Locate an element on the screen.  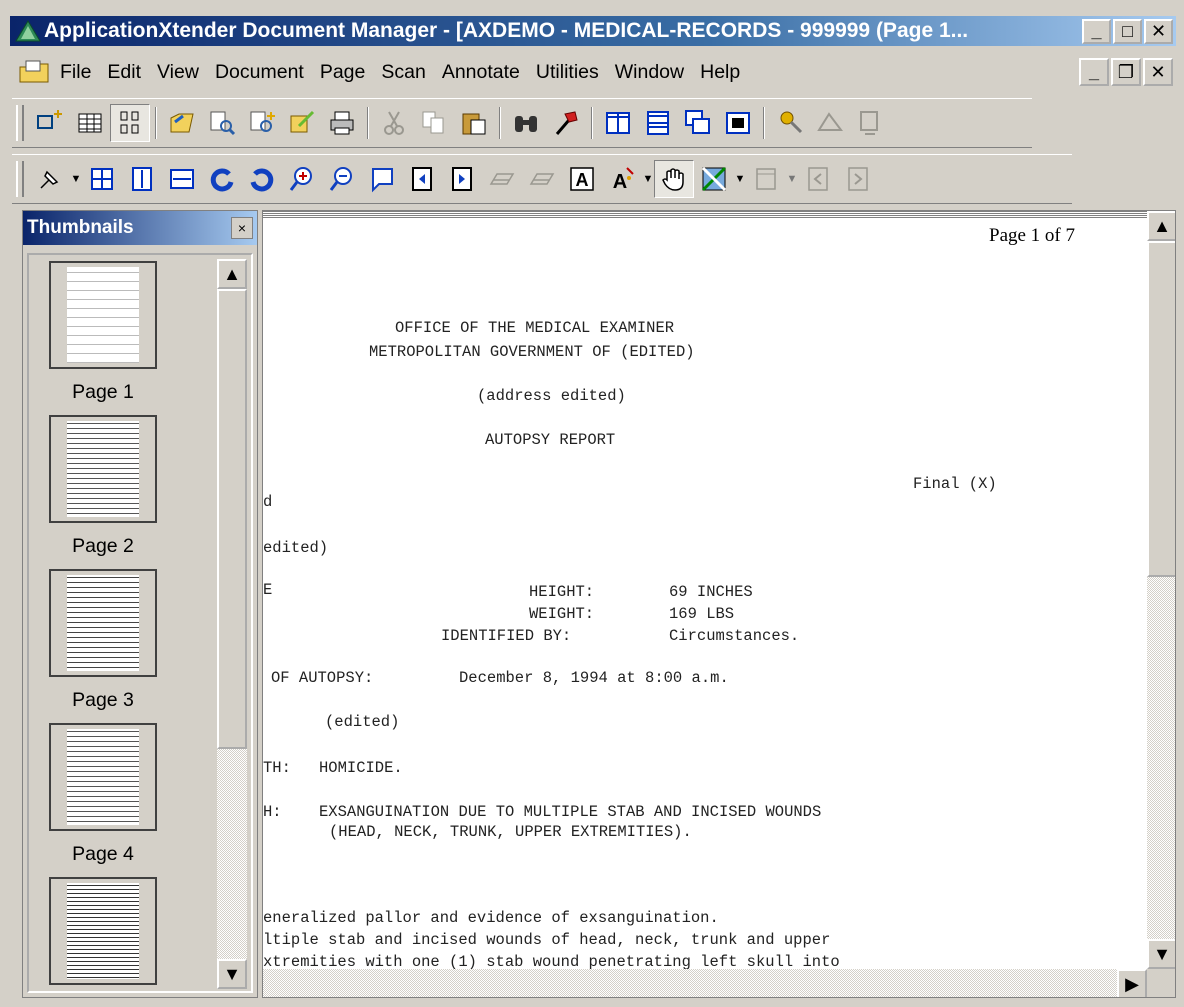
new-document-icon is located at coordinates (50, 123).